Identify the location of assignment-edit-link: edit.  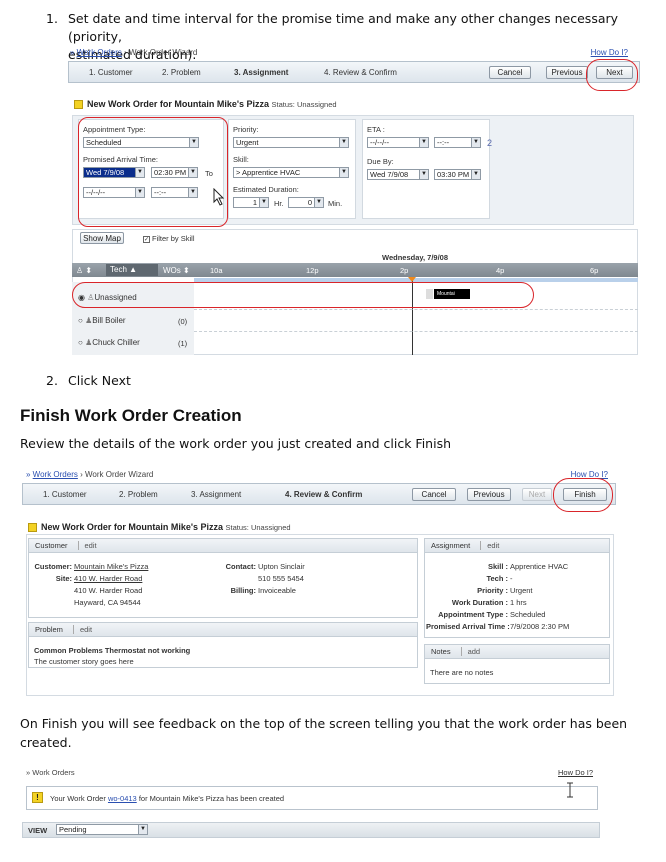
(490, 545).